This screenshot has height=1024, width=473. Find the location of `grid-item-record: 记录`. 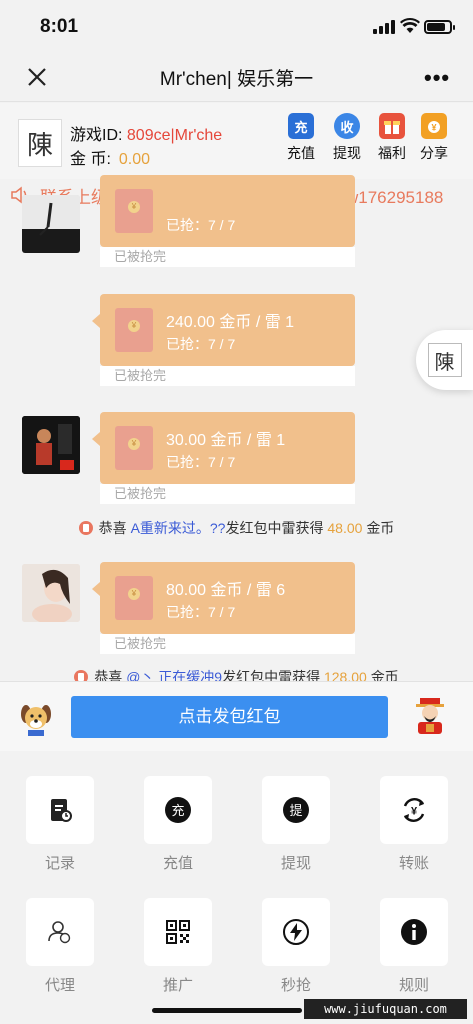

grid-item-record: 记录 is located at coordinates (60, 824).